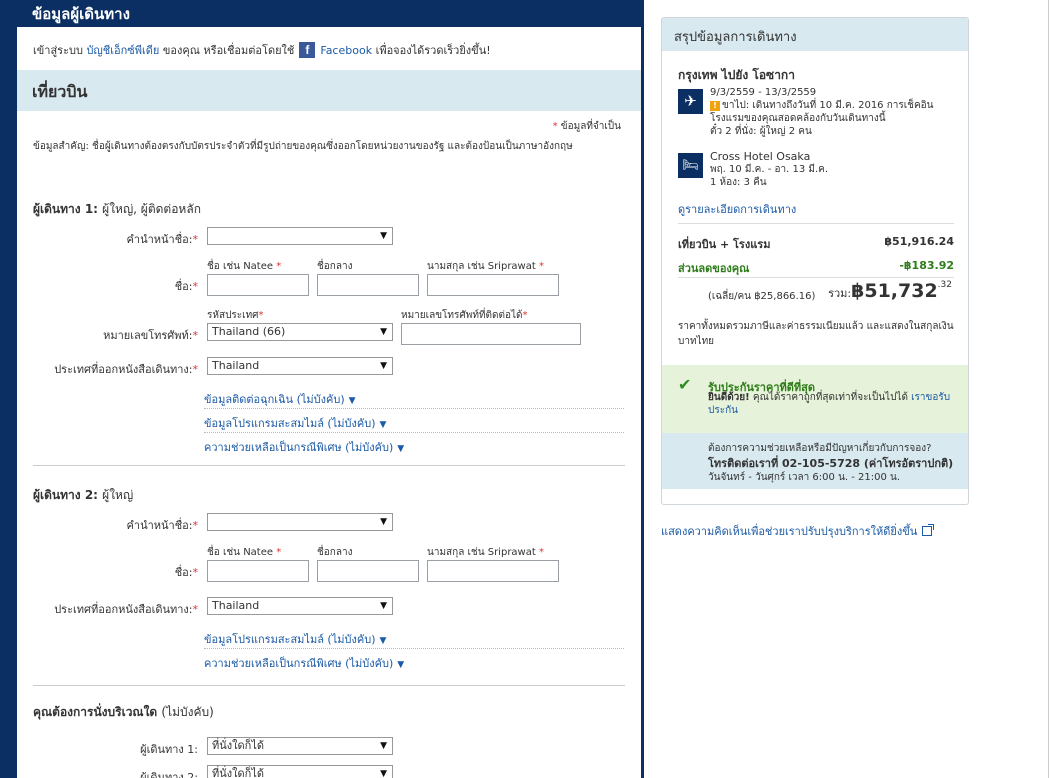  Describe the element at coordinates (126, 369) in the screenshot. I see `traveler1-passport-label: ประเทศที่ออกหนังสือเดินทาง:*` at that location.